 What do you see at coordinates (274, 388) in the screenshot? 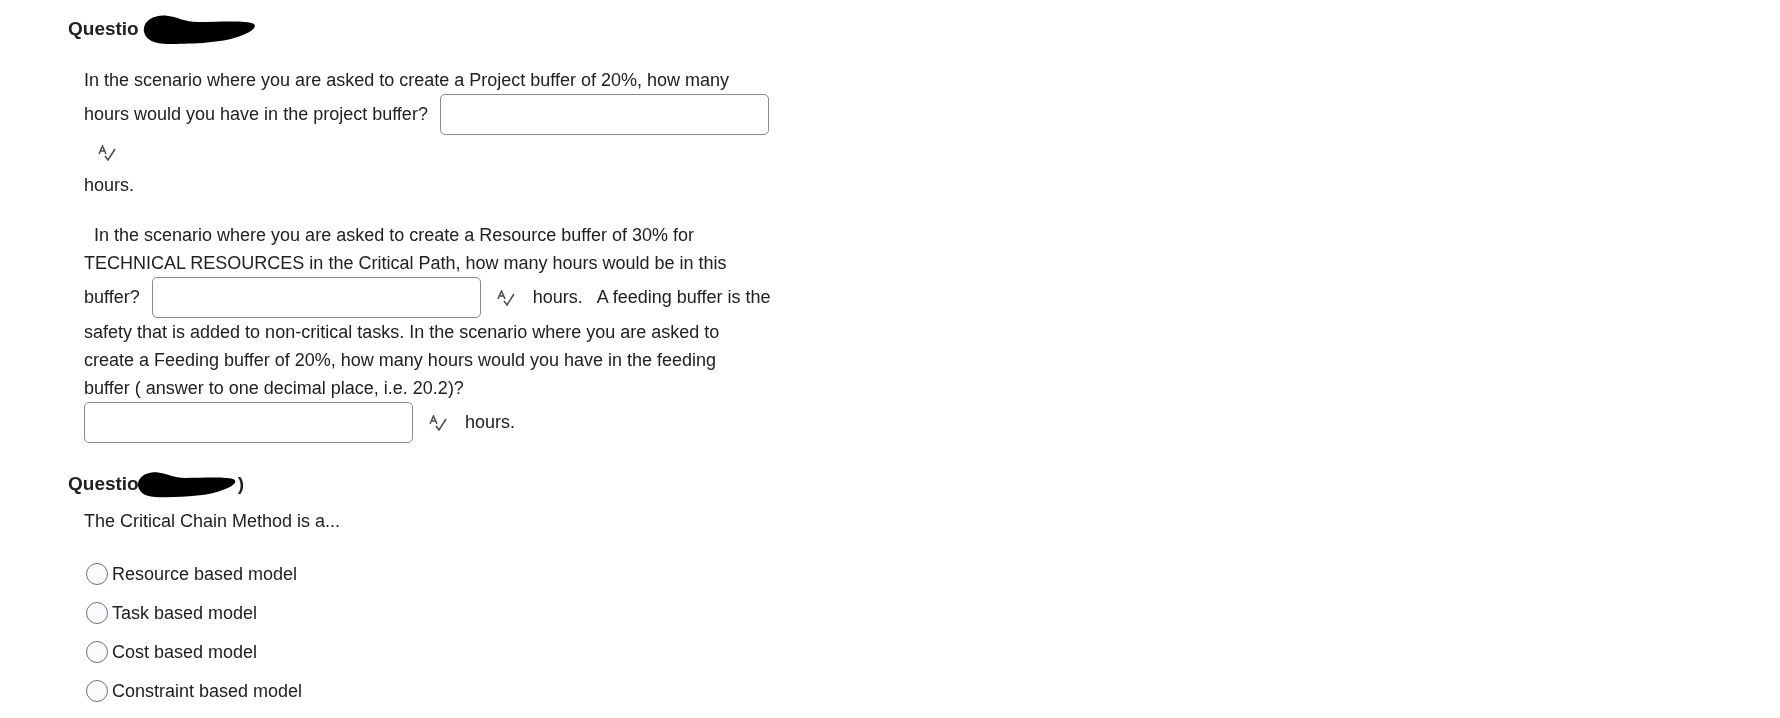
I see `question-text: buffer ( answer to one decimal place, i.e. 20.2)?` at bounding box center [274, 388].